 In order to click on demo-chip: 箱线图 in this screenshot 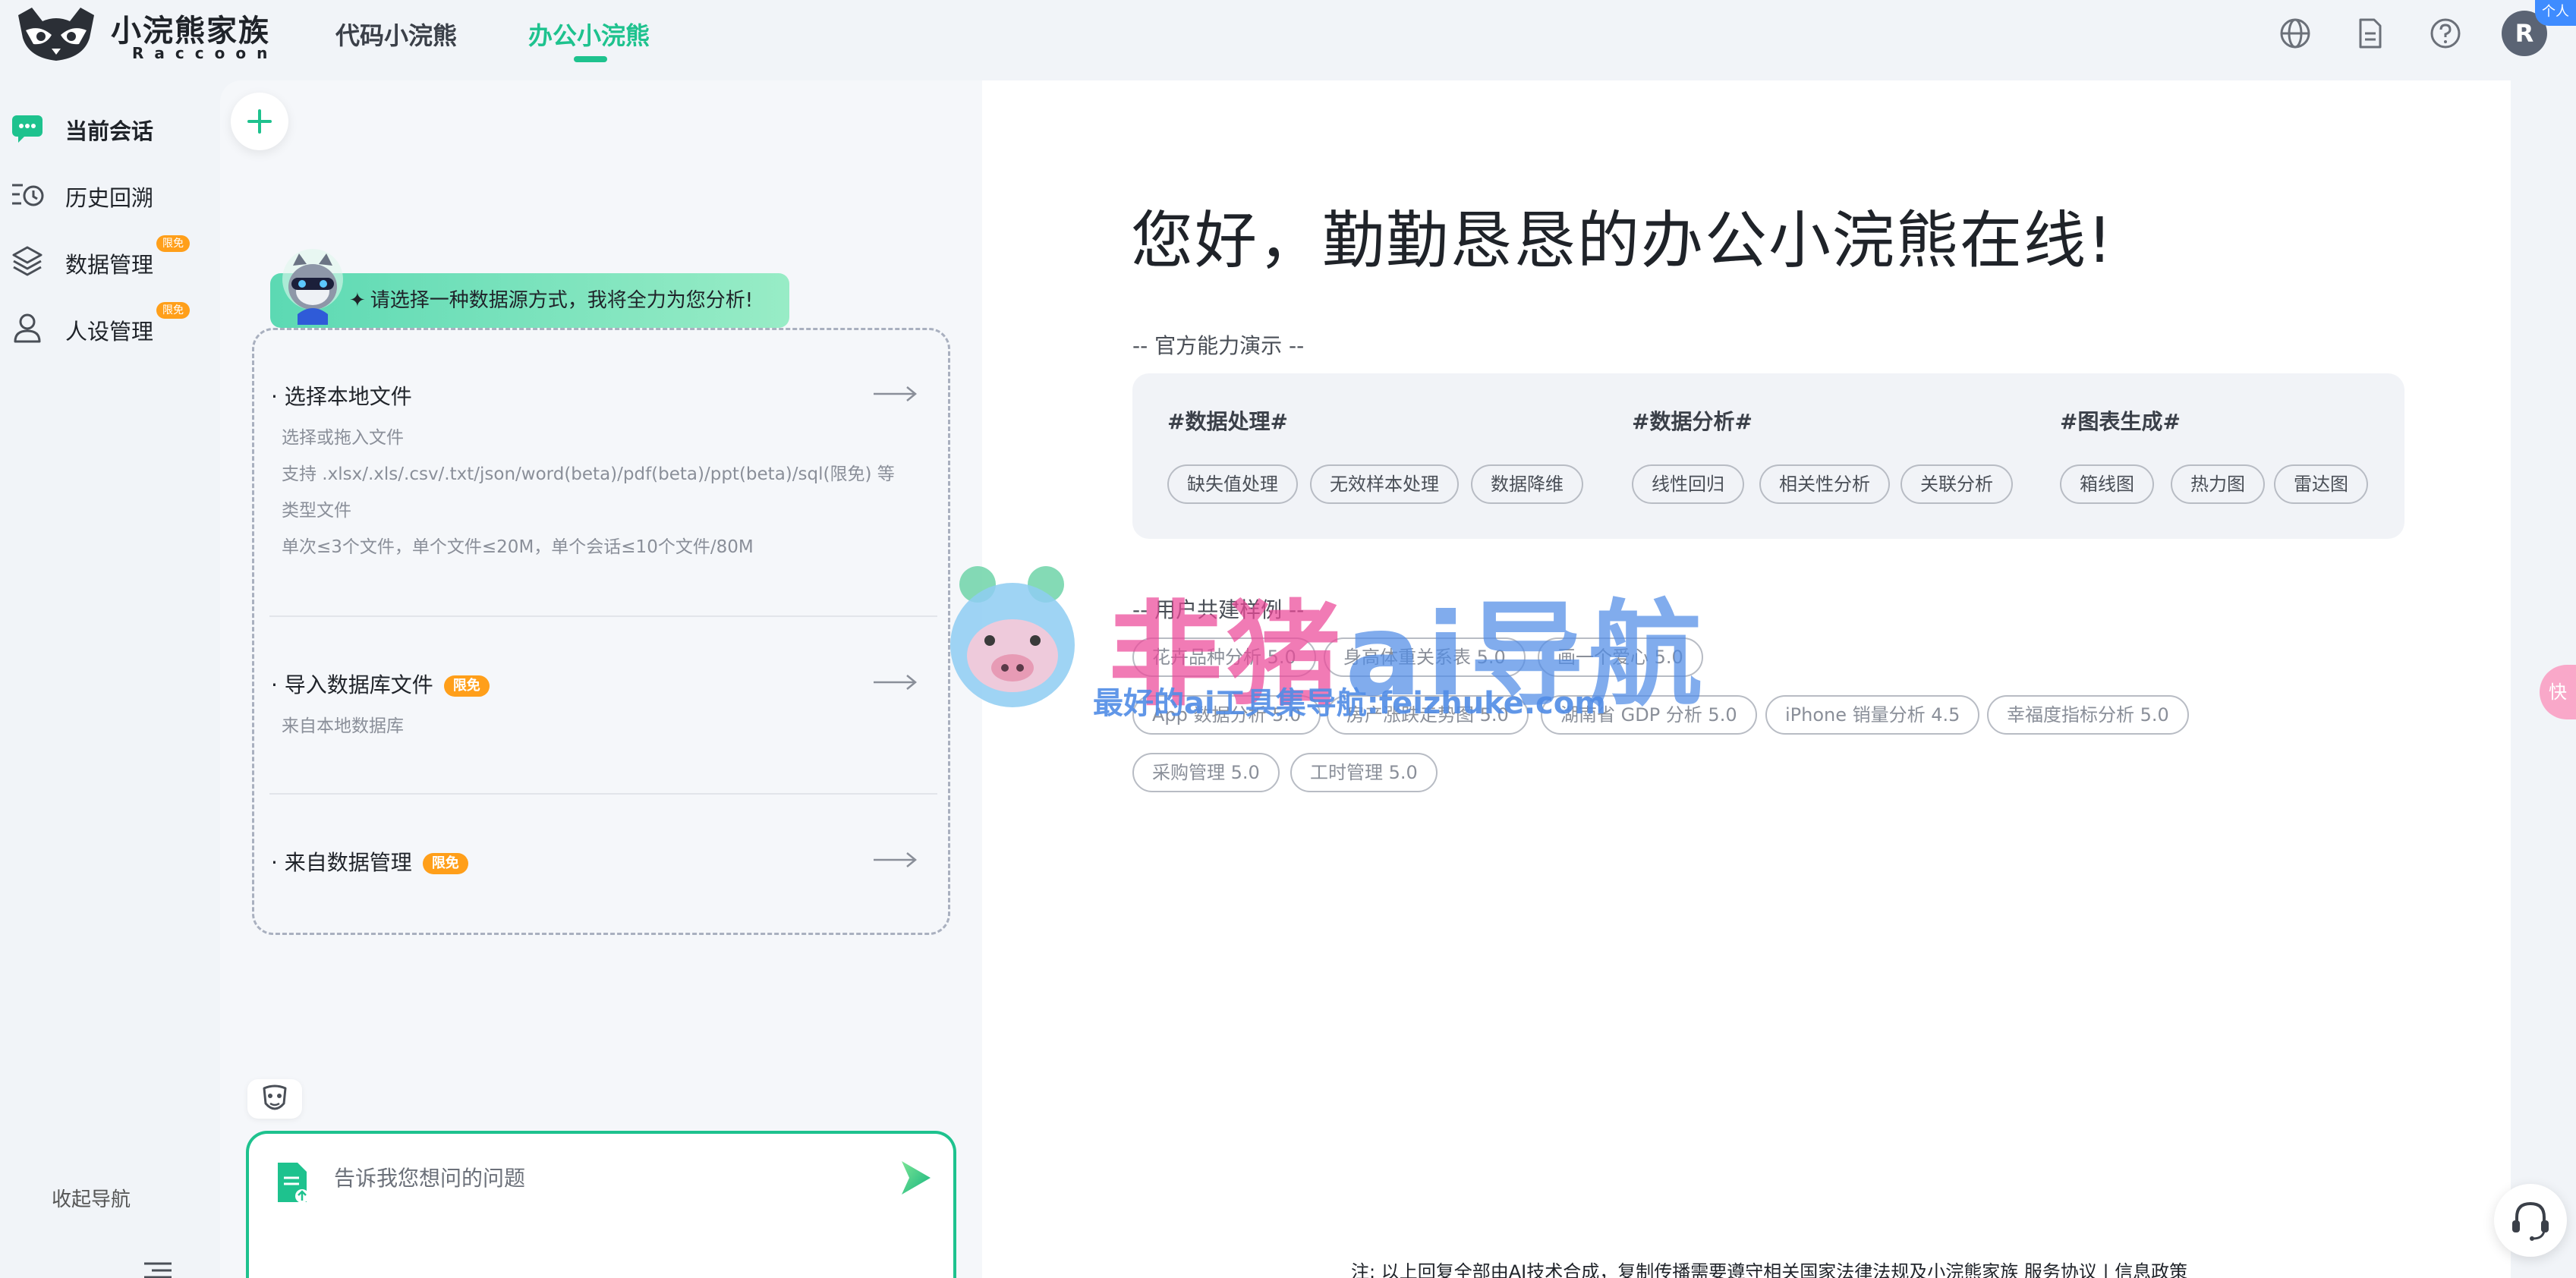, I will do `click(2107, 484)`.